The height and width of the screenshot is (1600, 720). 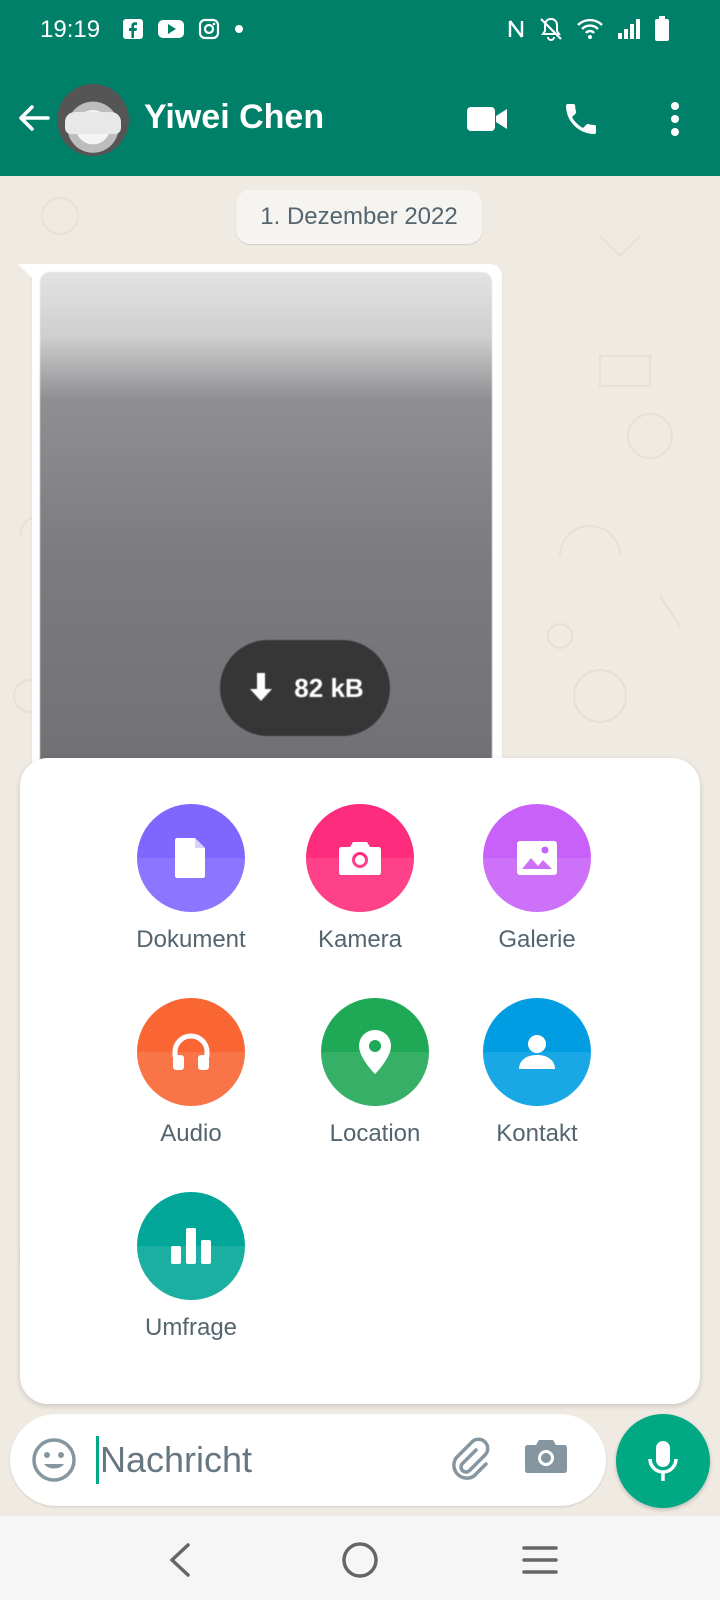 I want to click on attach-camera: Kamera, so click(x=360, y=879).